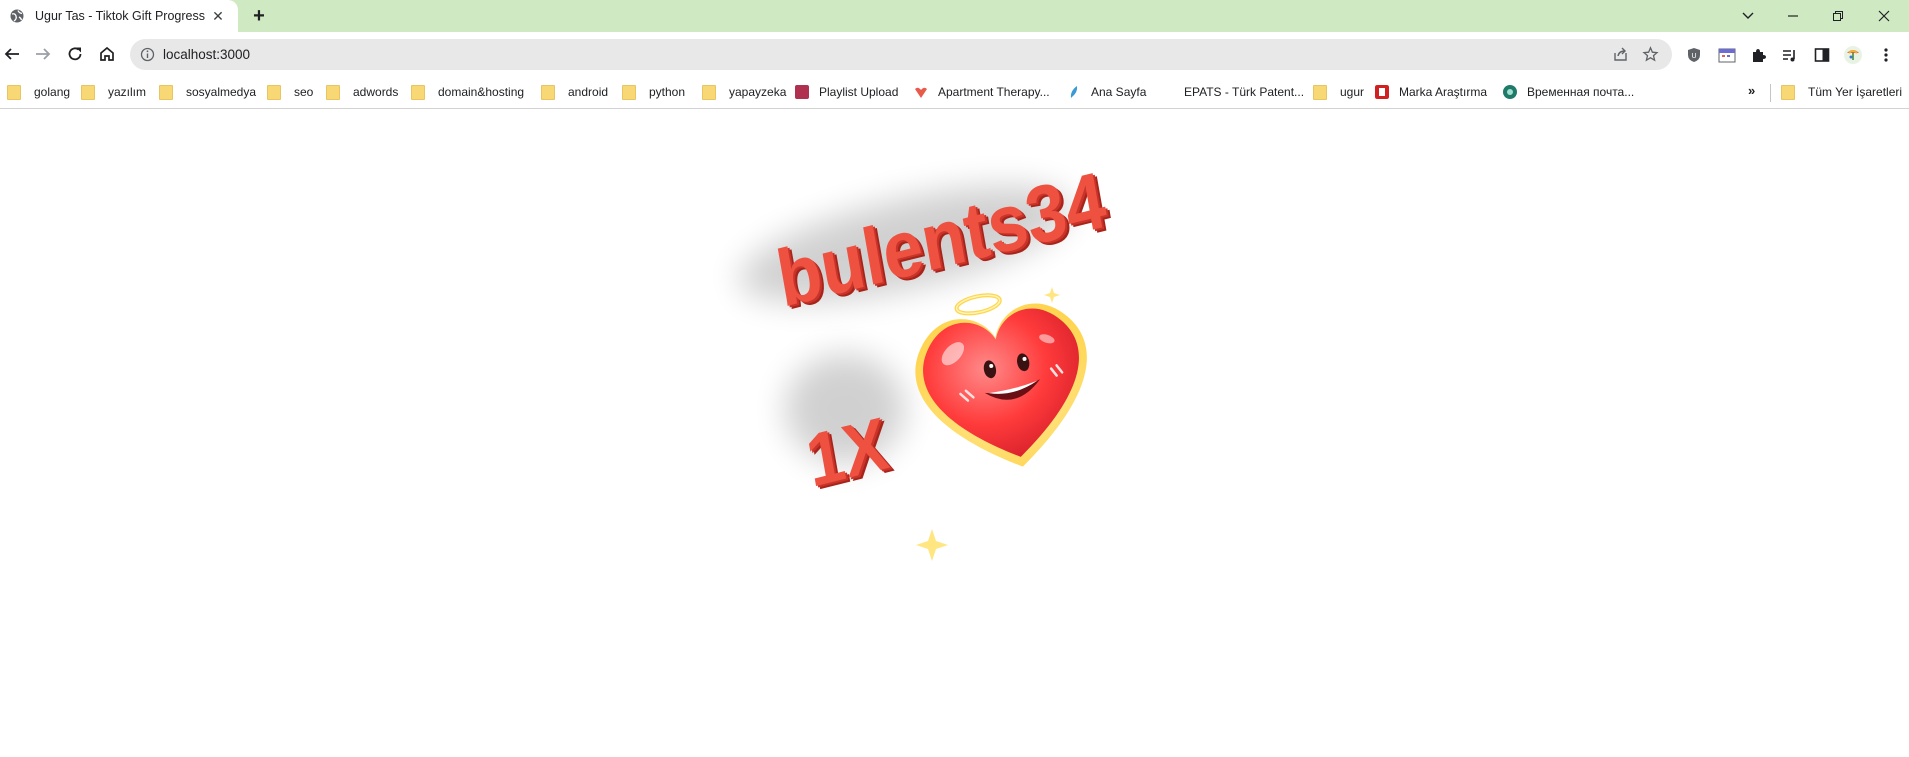  I want to click on puzzle-icon, so click(1758, 55).